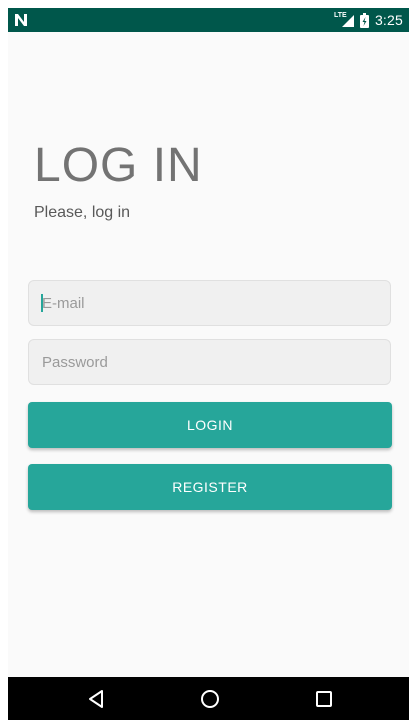 This screenshot has width=409, height=720. What do you see at coordinates (118, 165) in the screenshot?
I see `page-title: LOG IN` at bounding box center [118, 165].